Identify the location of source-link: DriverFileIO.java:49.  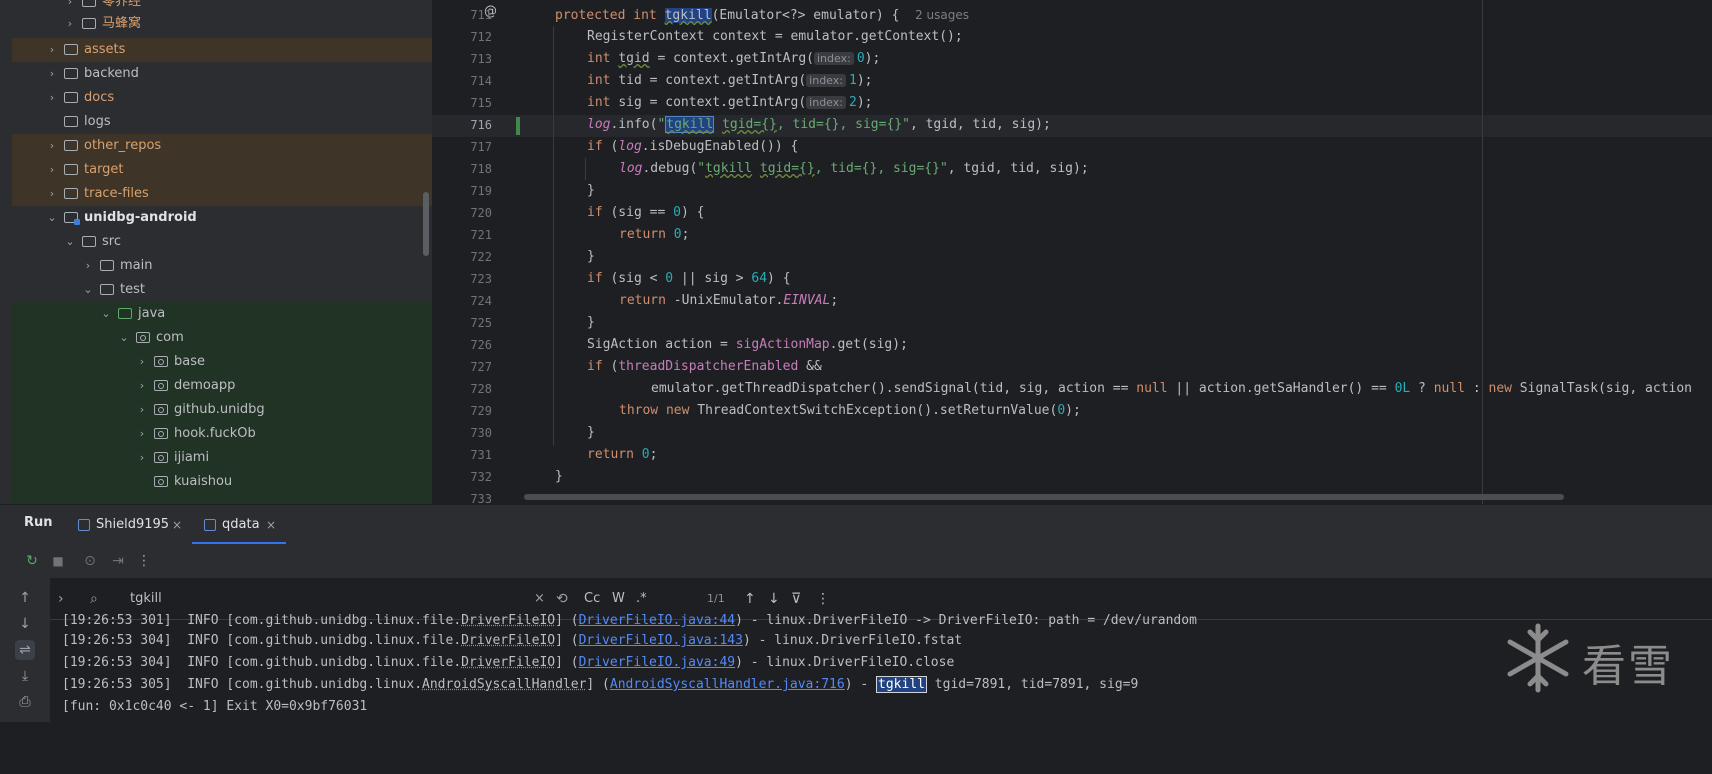
(657, 662).